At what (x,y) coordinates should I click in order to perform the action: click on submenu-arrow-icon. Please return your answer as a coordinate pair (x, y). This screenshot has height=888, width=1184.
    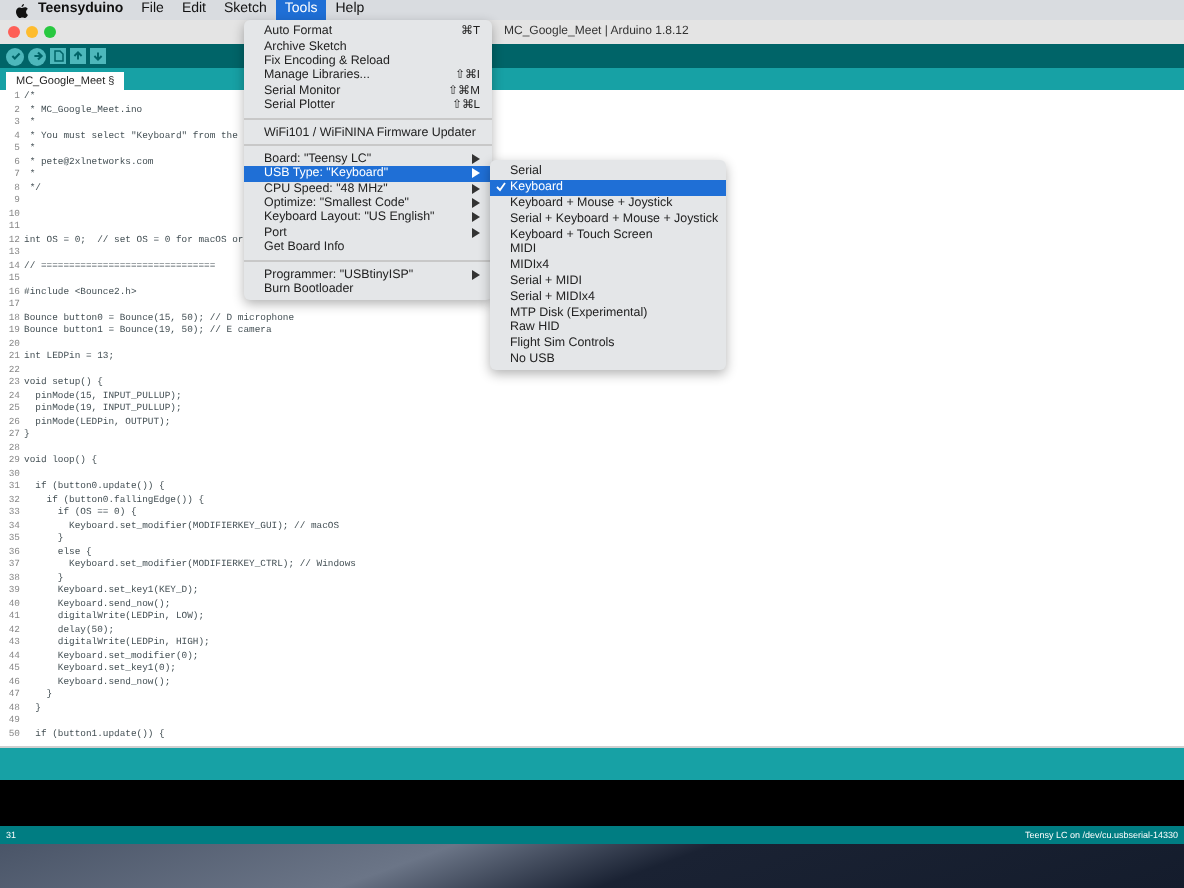
    Looking at the image, I should click on (476, 274).